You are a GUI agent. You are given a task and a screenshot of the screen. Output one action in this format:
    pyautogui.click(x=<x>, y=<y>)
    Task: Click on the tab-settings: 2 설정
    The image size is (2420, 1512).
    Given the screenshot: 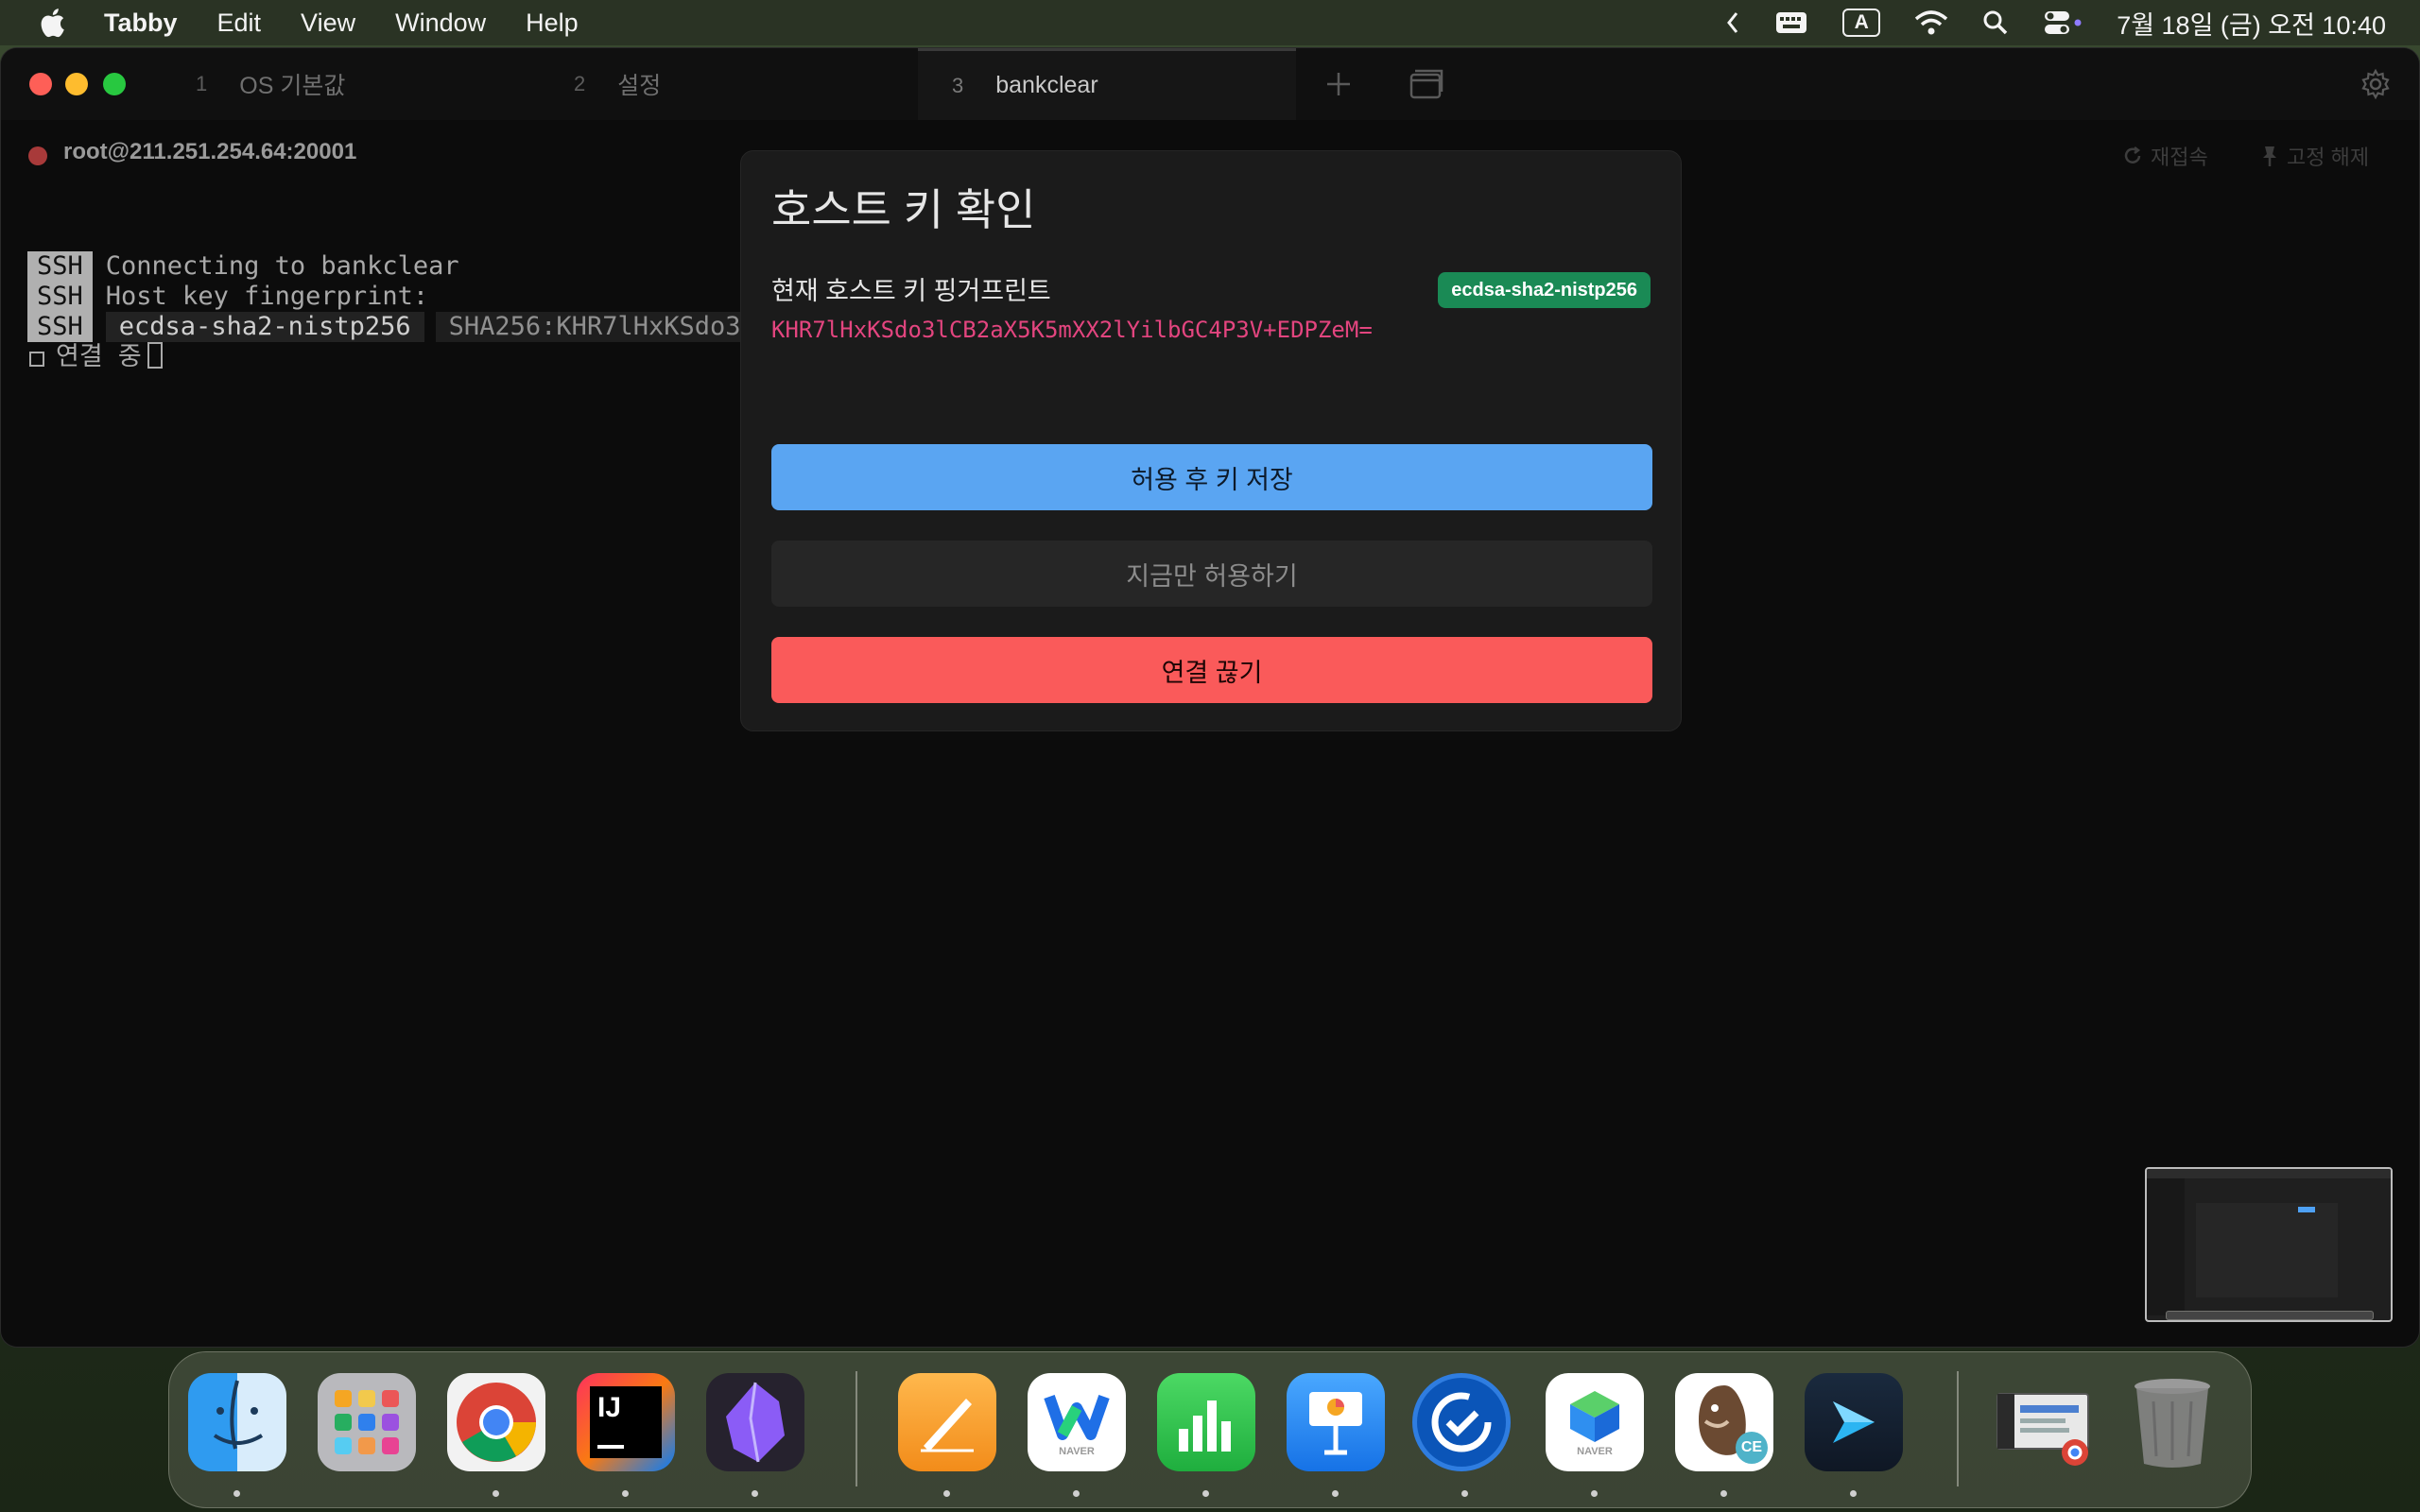 What is the action you would take?
    pyautogui.click(x=744, y=84)
    